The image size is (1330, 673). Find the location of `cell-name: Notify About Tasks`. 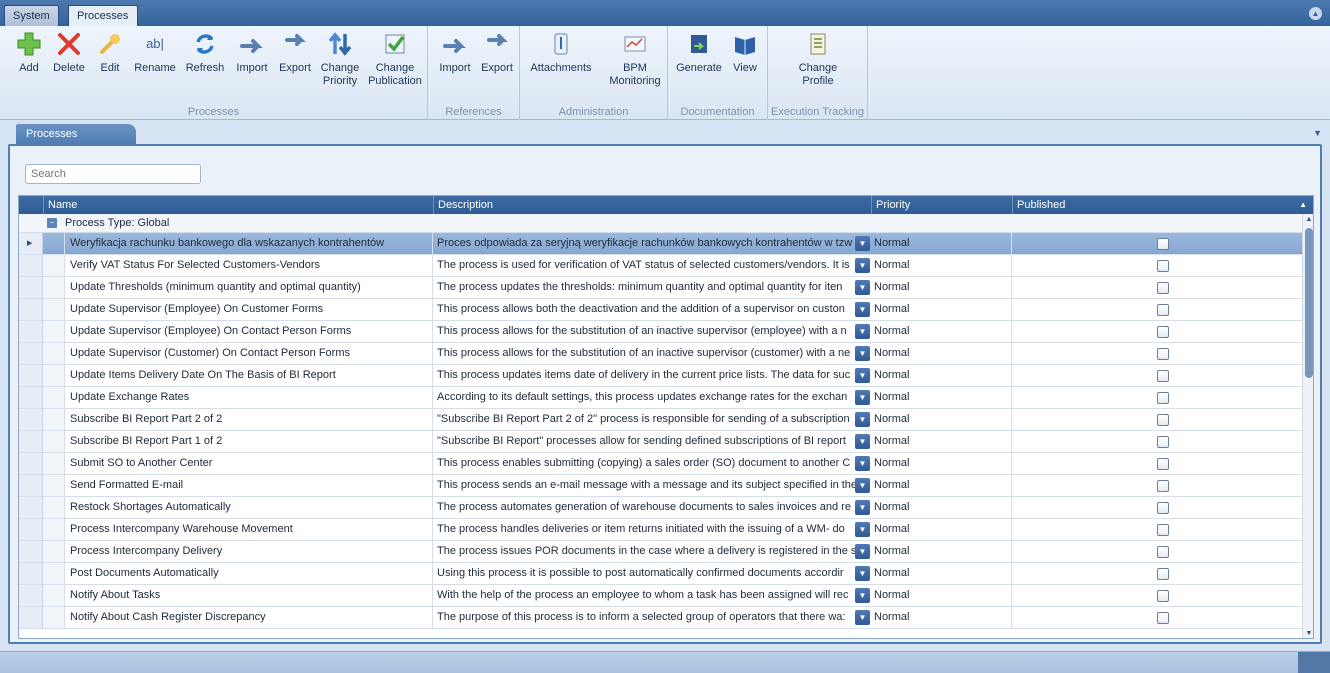

cell-name: Notify About Tasks is located at coordinates (249, 595).